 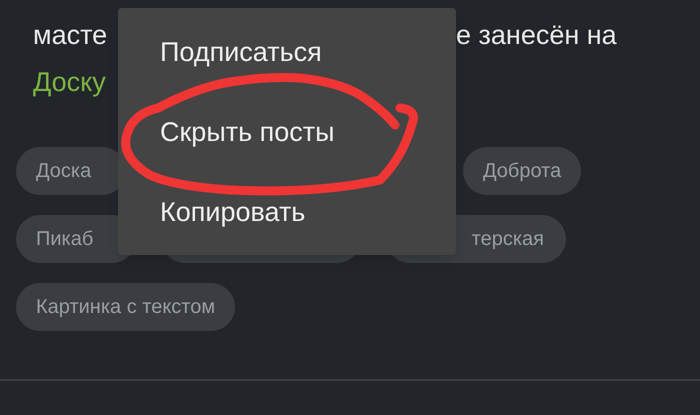 I want to click on menu-item: Скрыть посты, so click(x=247, y=132).